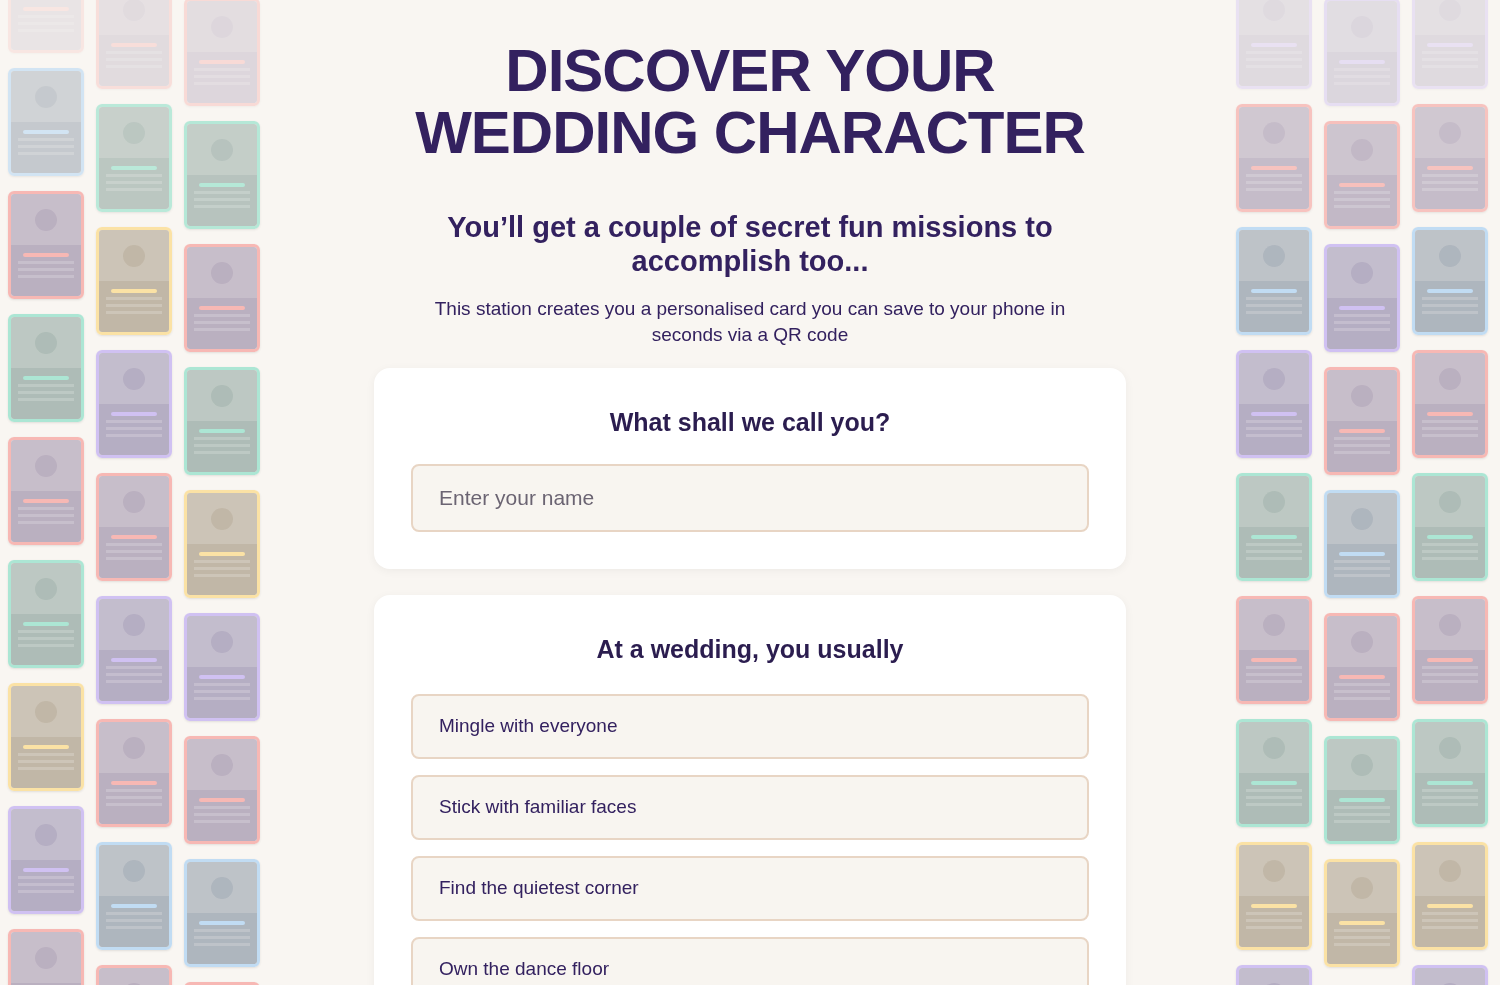 Image resolution: width=1500 pixels, height=985 pixels. Describe the element at coordinates (750, 497) in the screenshot. I see `name-input: Enter your name` at that location.